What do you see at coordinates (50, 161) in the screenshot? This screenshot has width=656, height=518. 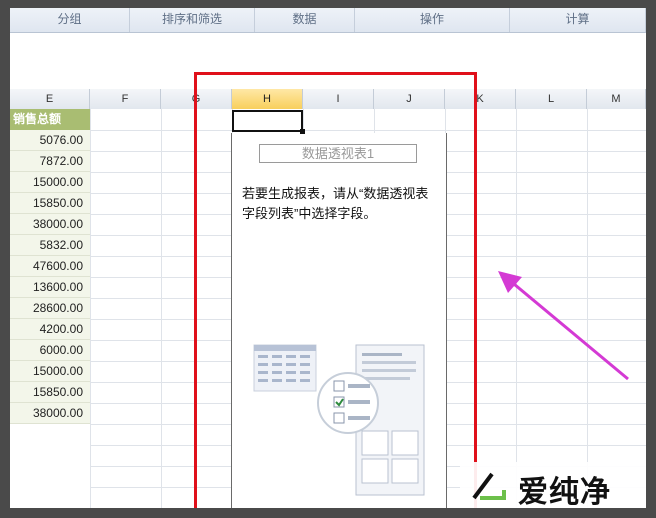 I see `sales-total-cell: 7872.00` at bounding box center [50, 161].